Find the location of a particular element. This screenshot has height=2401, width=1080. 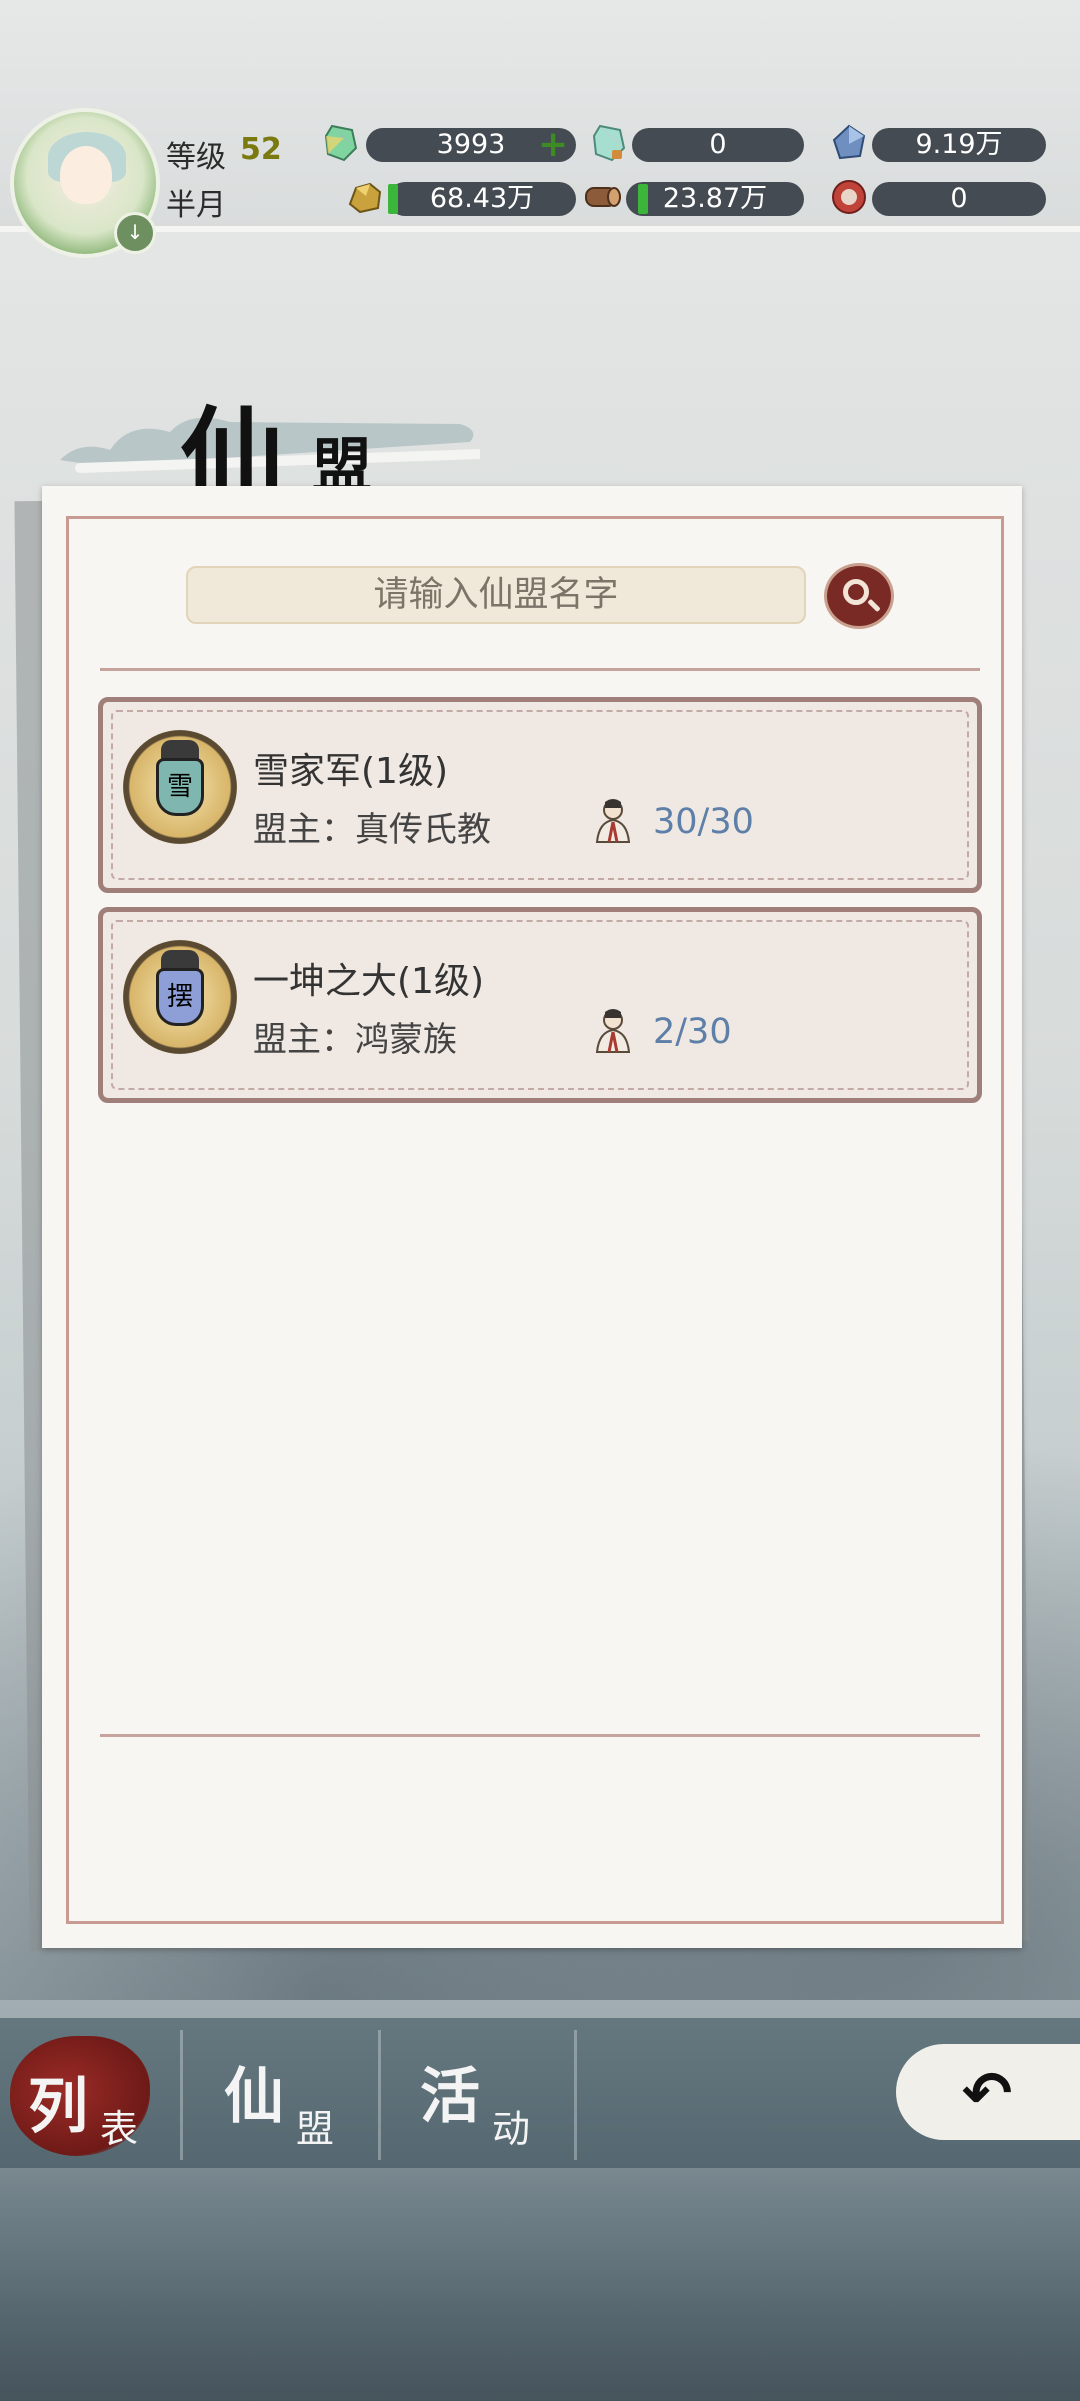

player-avatar: ↓ is located at coordinates (85, 183).